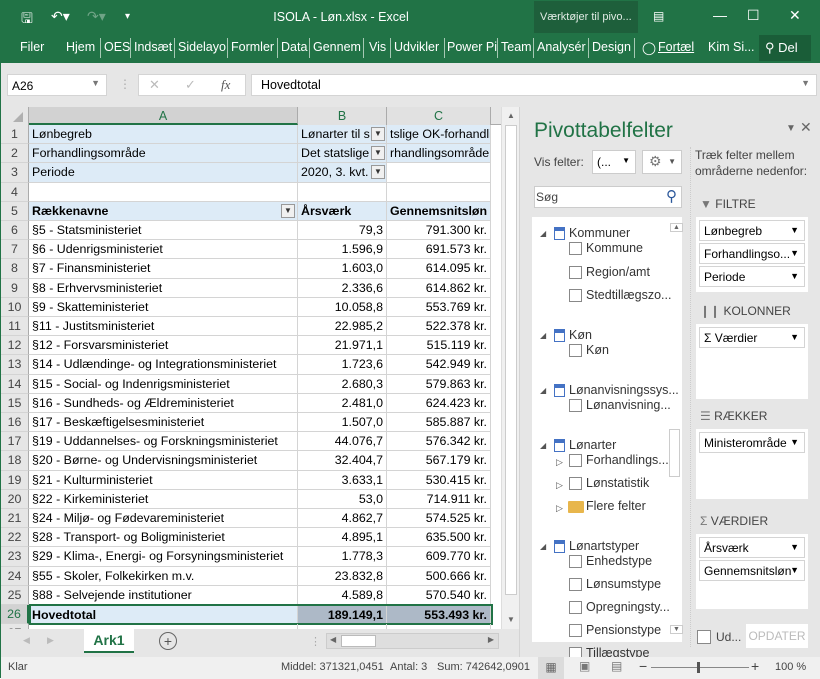 This screenshot has width=820, height=679. What do you see at coordinates (342, 288) in the screenshot?
I see `aarsvaerk-cell: 2.336,6` at bounding box center [342, 288].